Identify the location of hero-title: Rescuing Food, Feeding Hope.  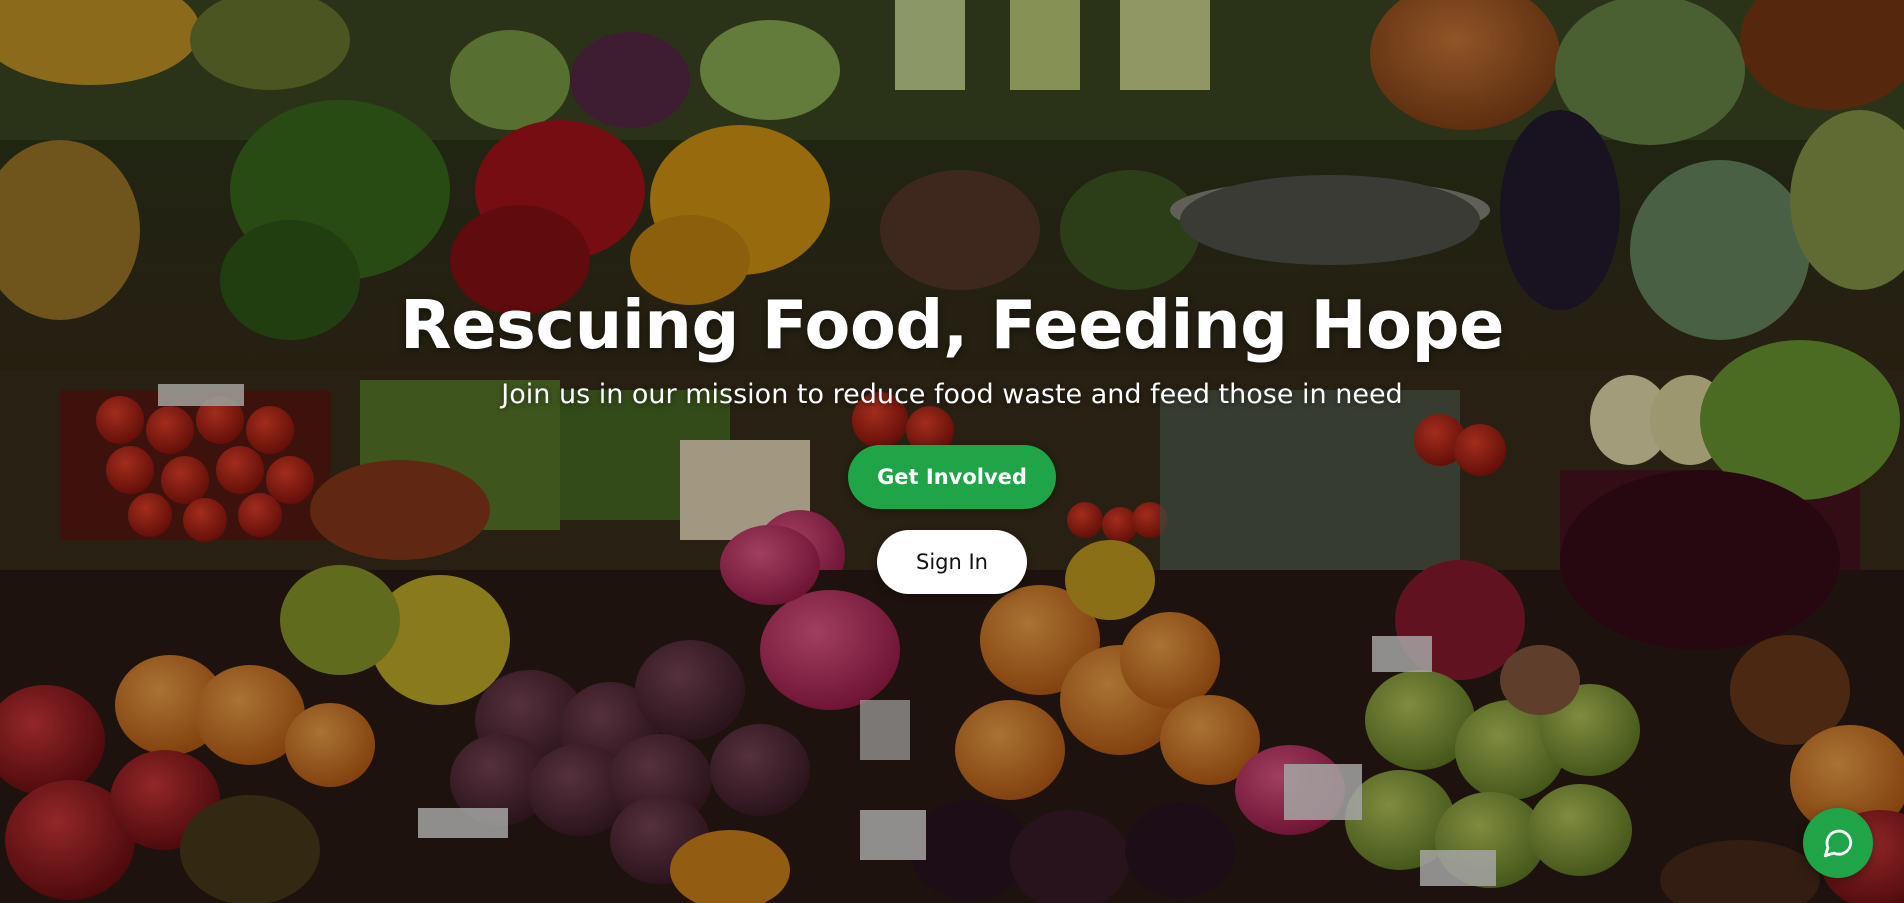
(952, 325).